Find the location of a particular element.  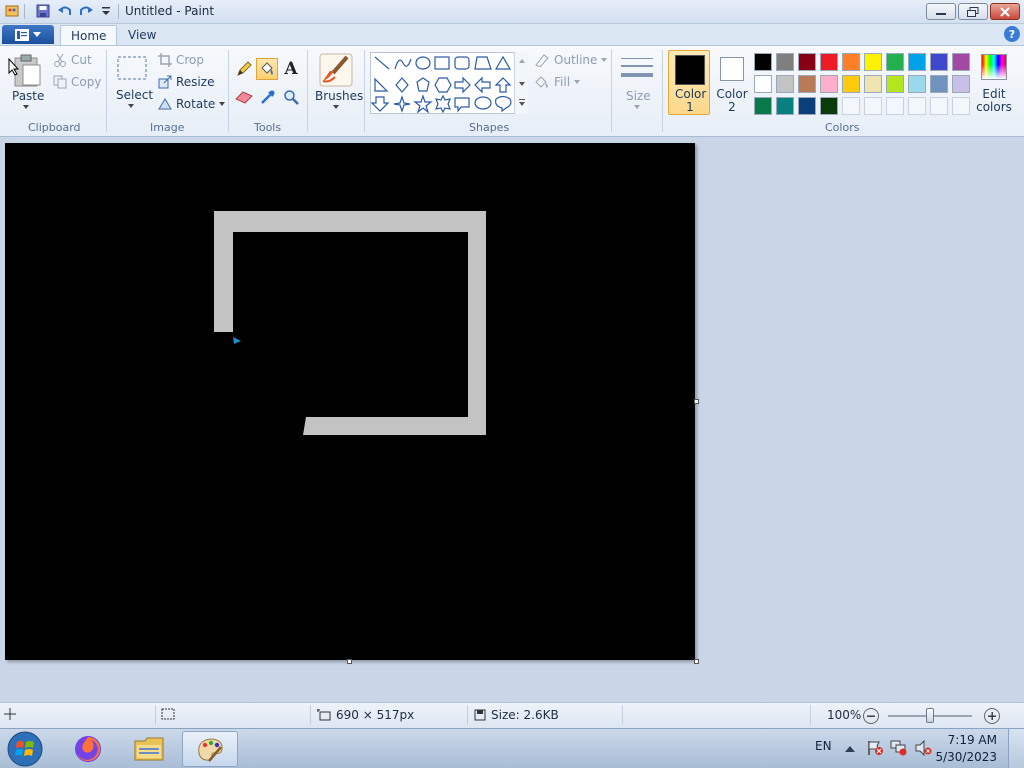

size-label: Size is located at coordinates (638, 96).